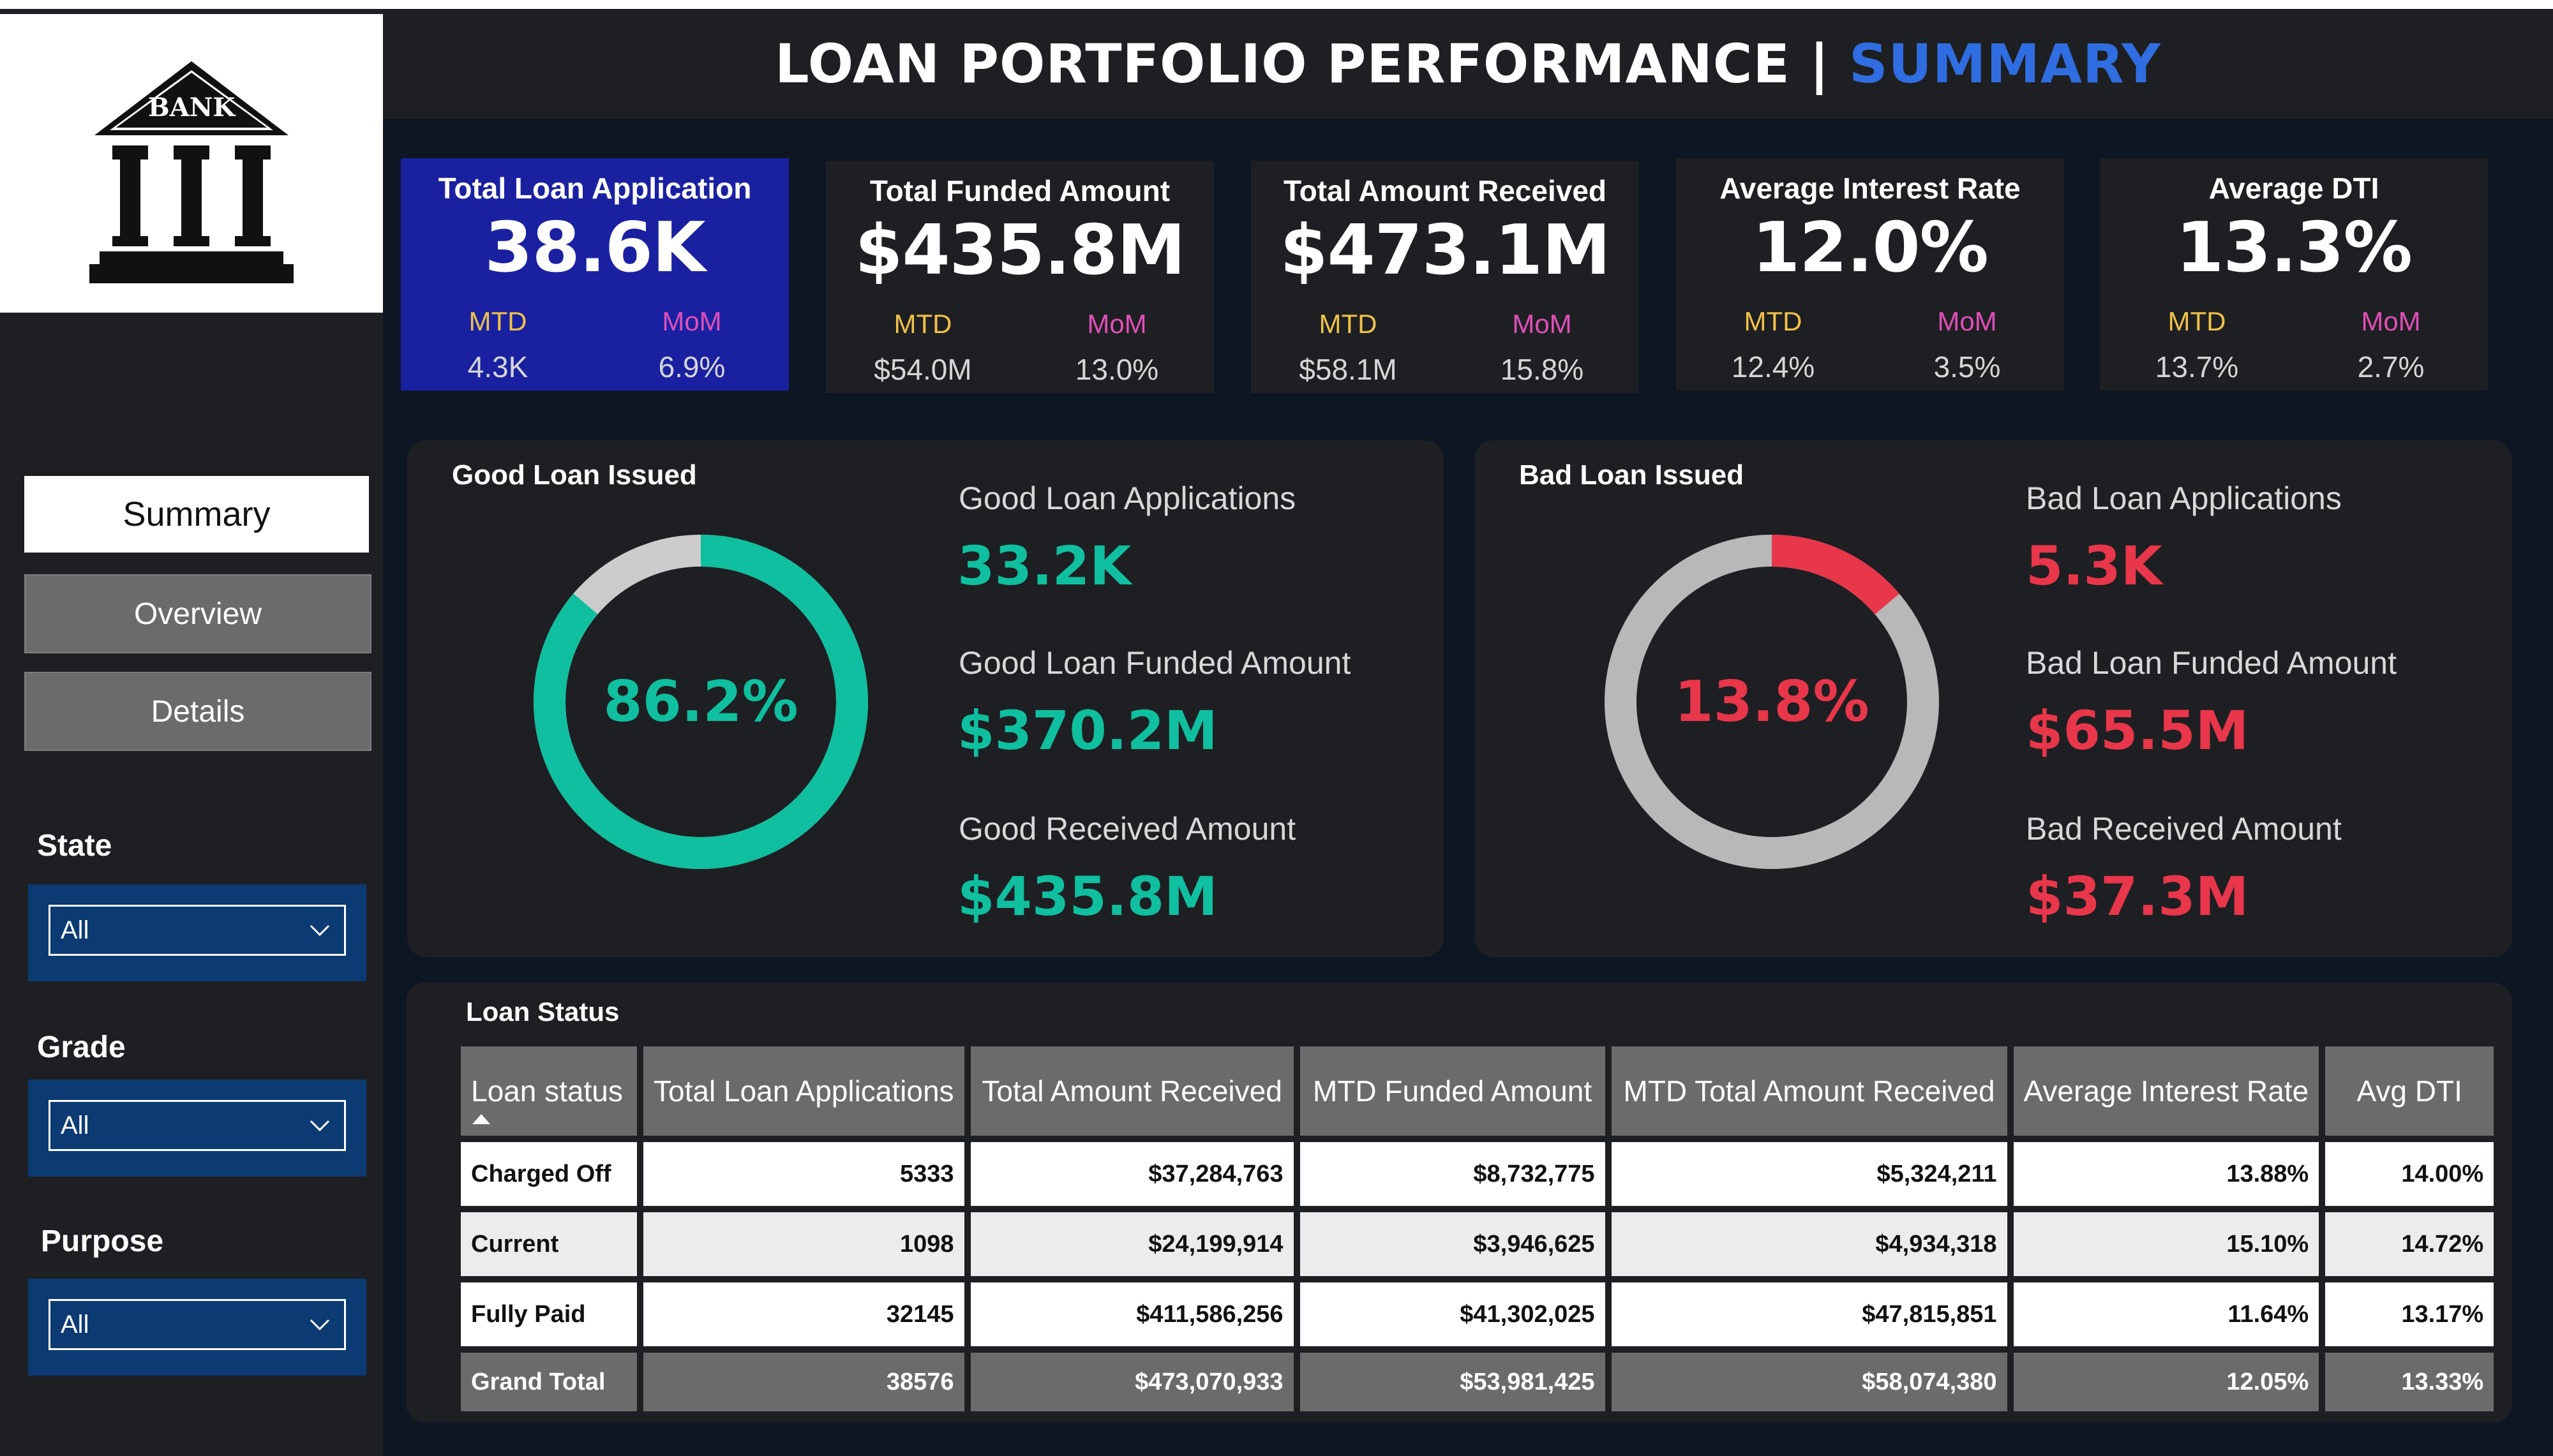 The height and width of the screenshot is (1456, 2553). Describe the element at coordinates (2294, 248) in the screenshot. I see `kpi-value: 13.3%` at that location.